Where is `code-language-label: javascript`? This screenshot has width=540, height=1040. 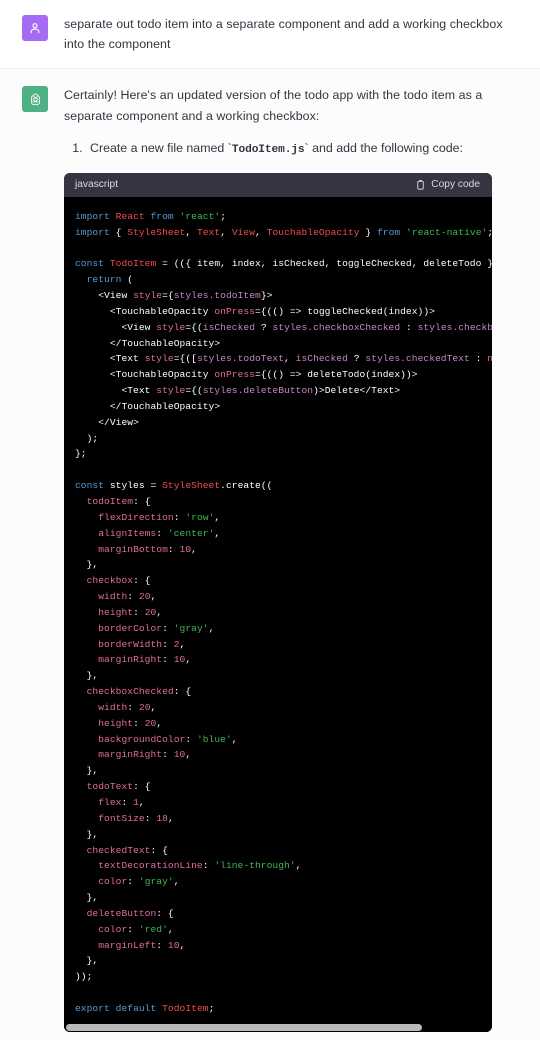
code-language-label: javascript is located at coordinates (97, 185).